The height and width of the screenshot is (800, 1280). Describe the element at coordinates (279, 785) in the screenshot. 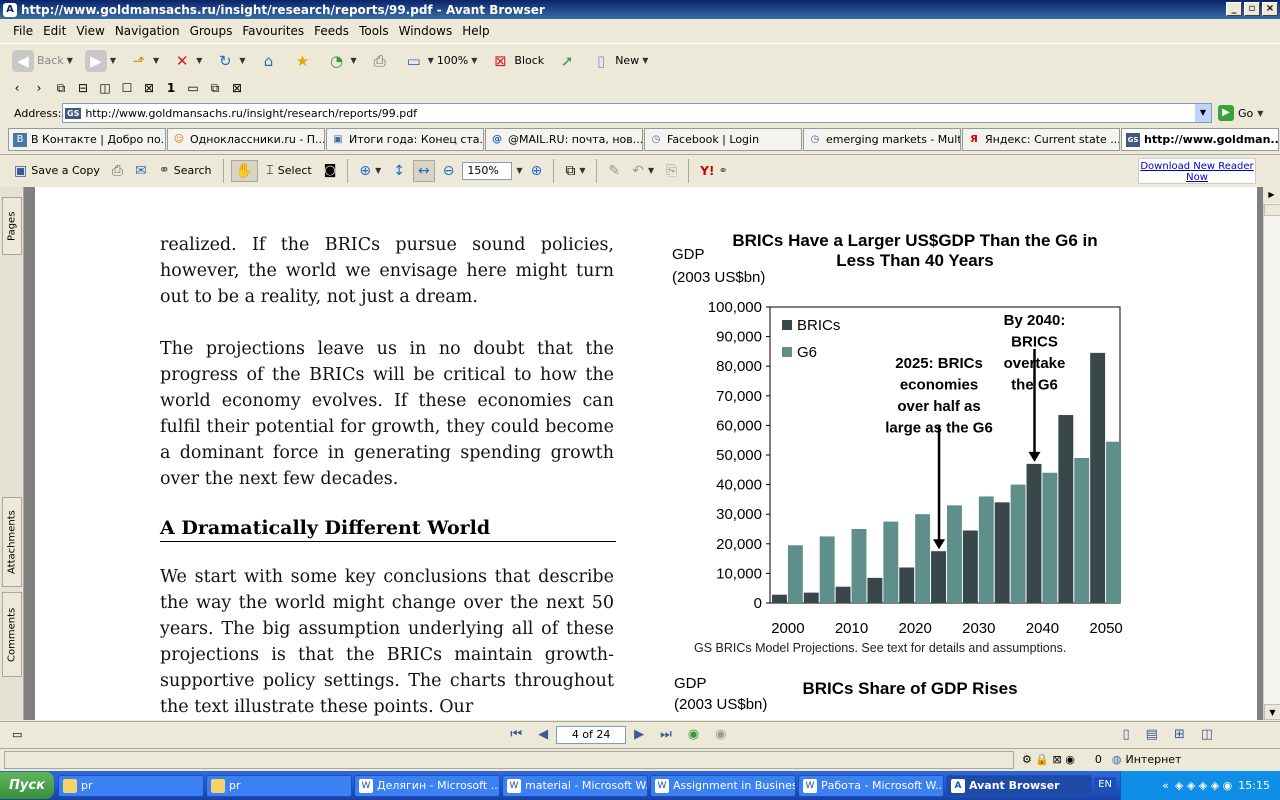

I see `taskbar-folder-pr-2: ▭ pr` at that location.